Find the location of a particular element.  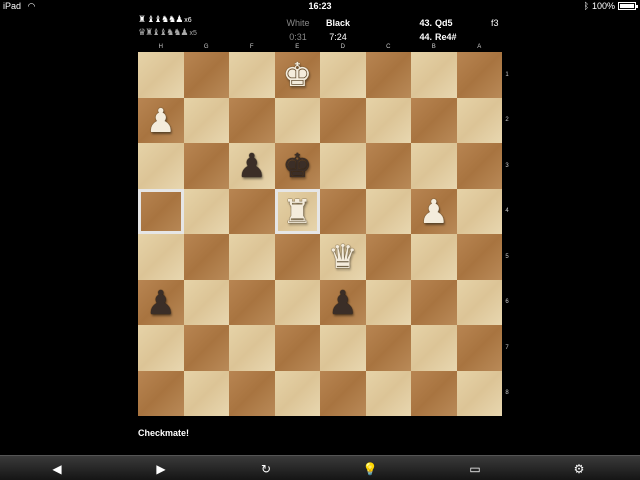

square-c6 is located at coordinates (388, 302).